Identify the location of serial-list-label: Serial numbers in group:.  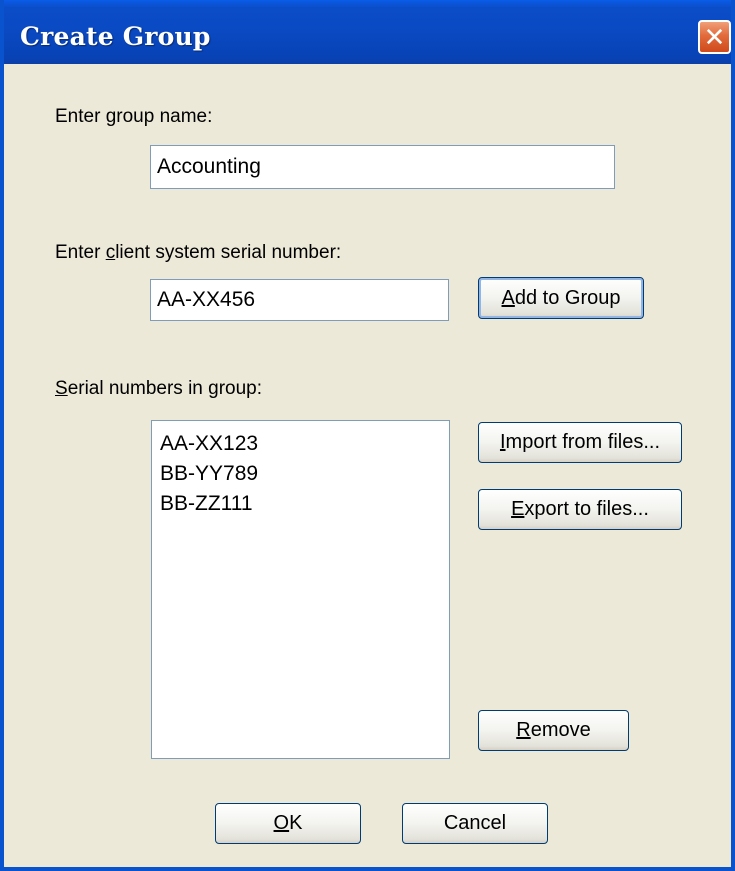
(159, 388).